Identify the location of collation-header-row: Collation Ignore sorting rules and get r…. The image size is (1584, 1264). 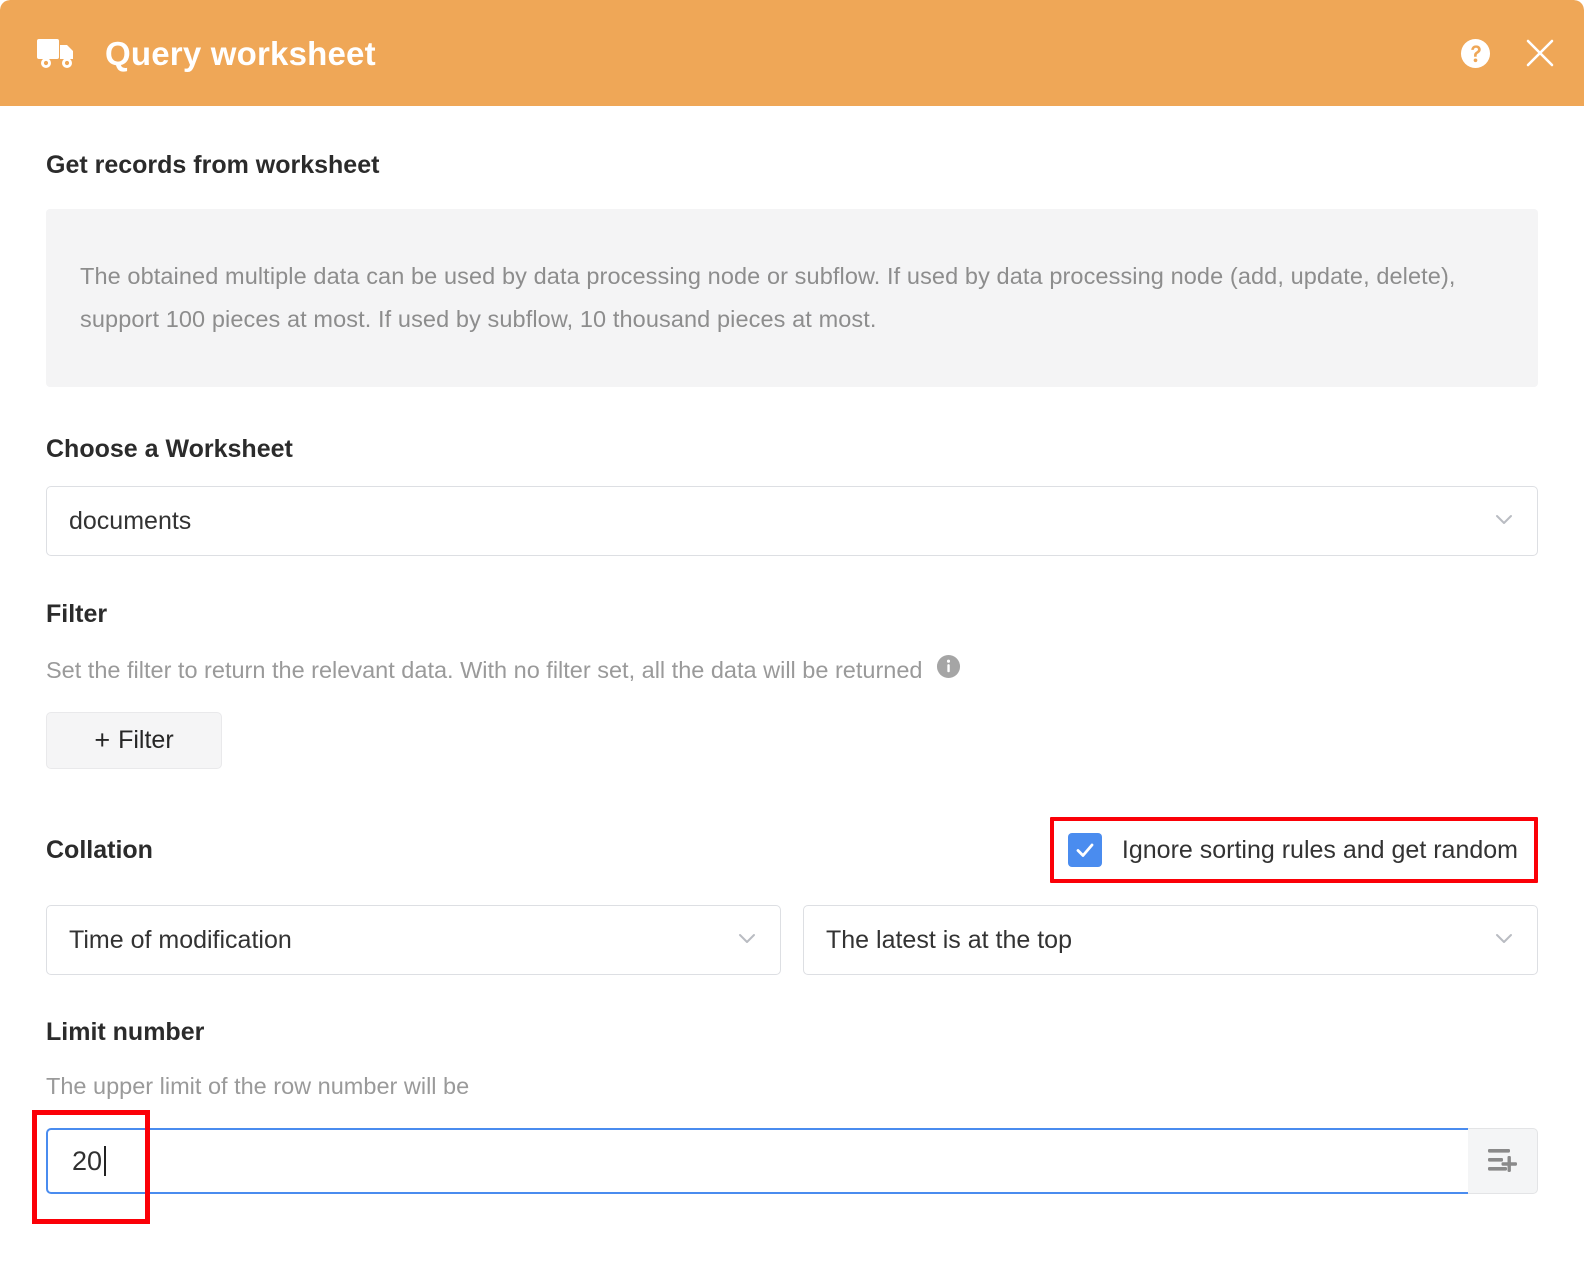
(792, 826).